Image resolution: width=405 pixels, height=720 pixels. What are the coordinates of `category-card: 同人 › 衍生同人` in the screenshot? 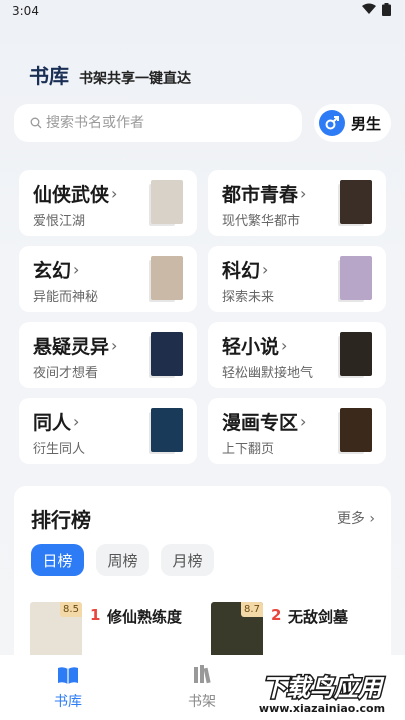 It's located at (108, 431).